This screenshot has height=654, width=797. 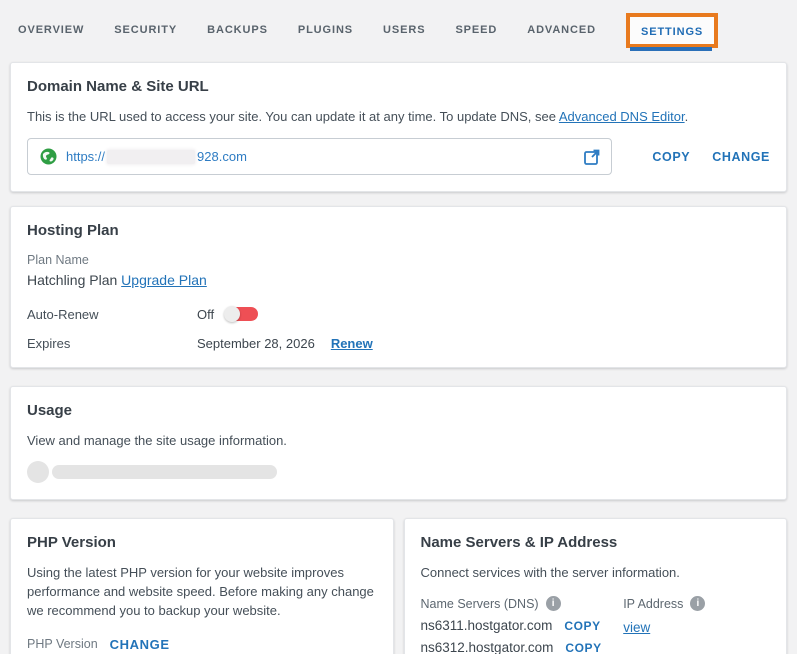 What do you see at coordinates (325, 30) in the screenshot?
I see `tab-plugins: PLUGINS` at bounding box center [325, 30].